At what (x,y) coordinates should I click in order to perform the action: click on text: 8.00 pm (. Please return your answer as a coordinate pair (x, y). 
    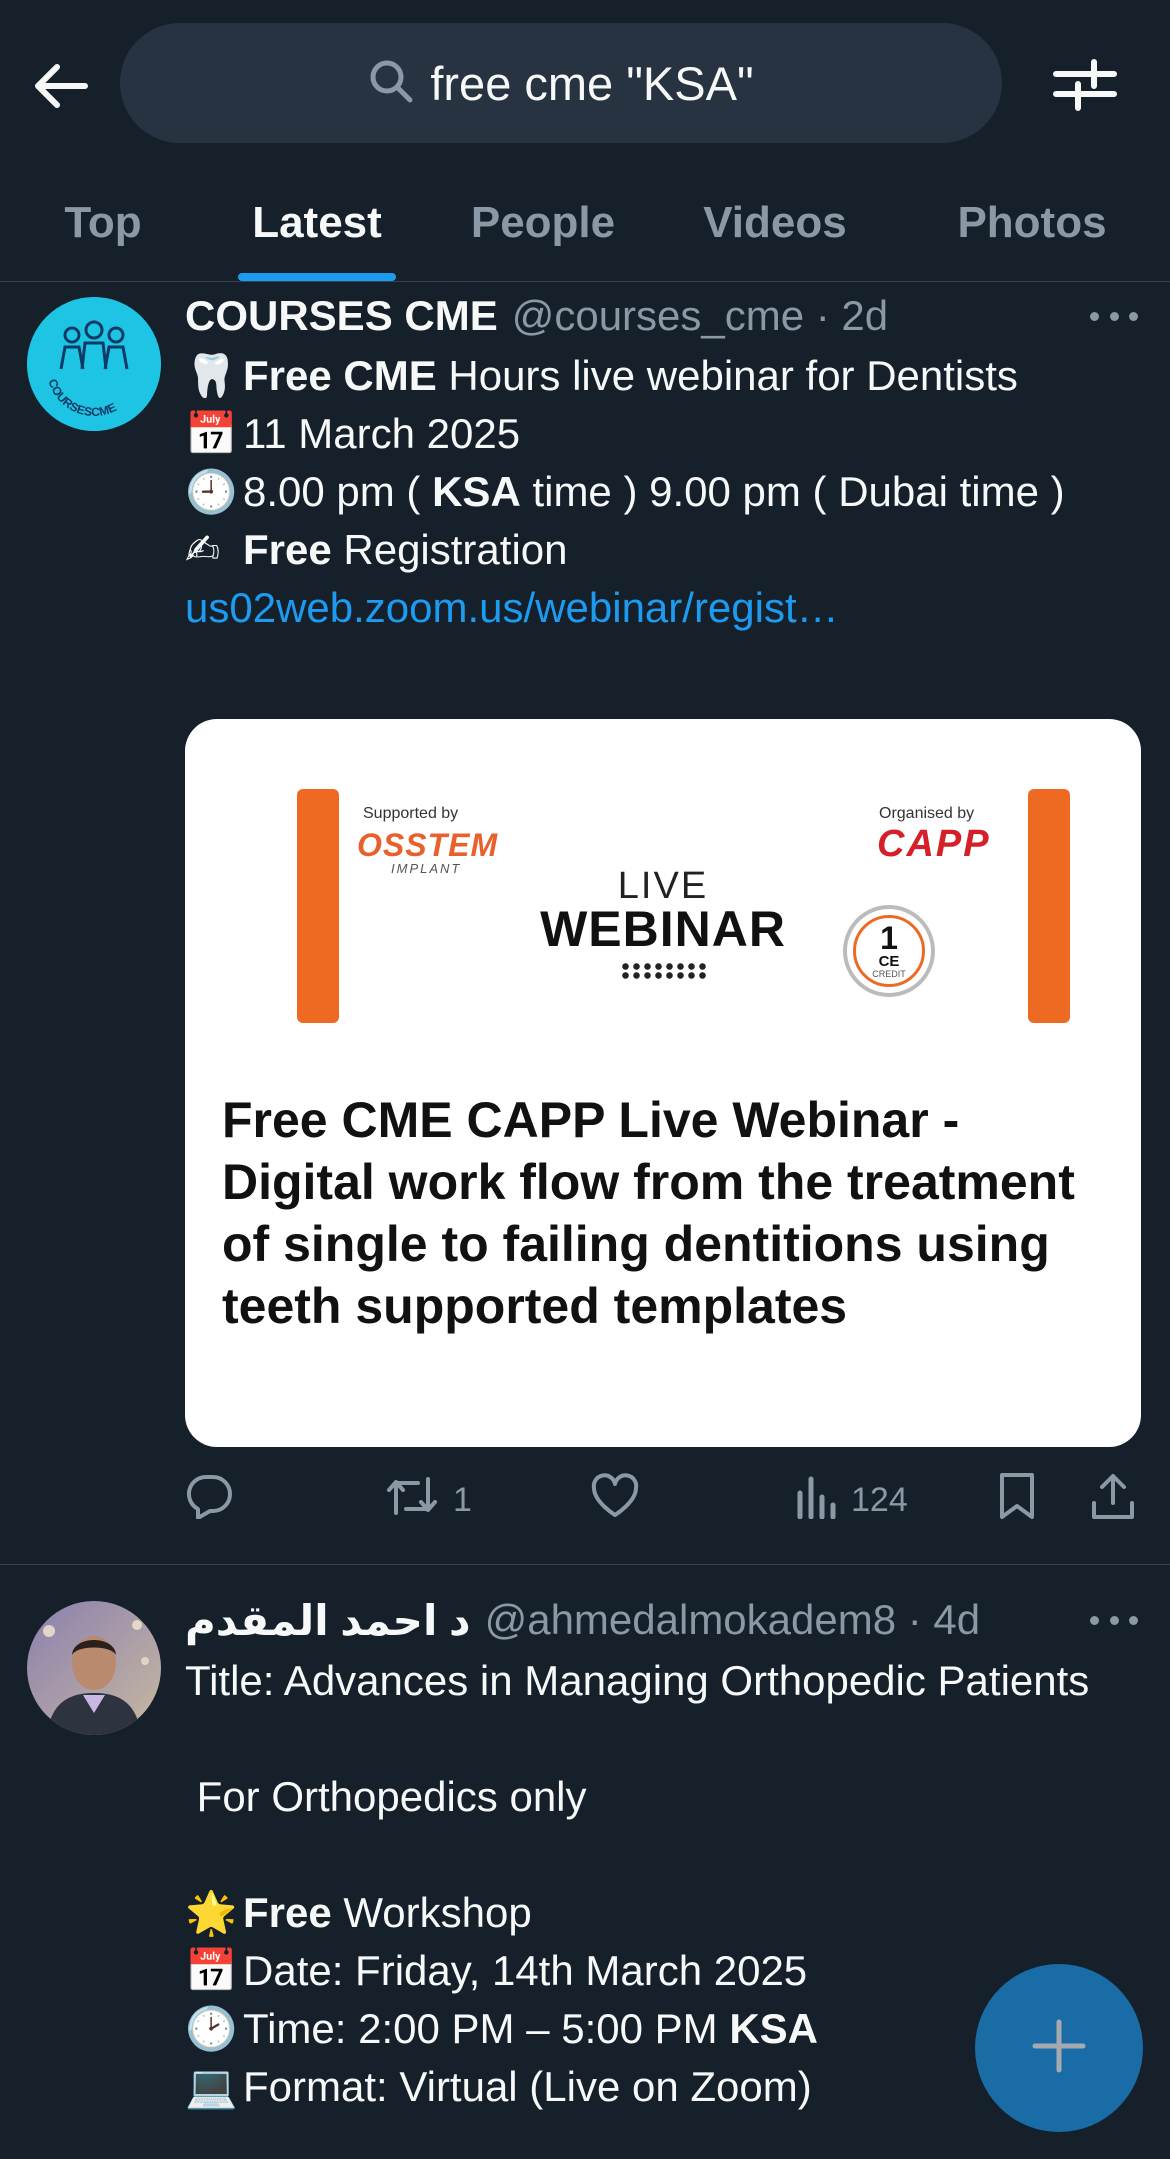
    Looking at the image, I should click on (338, 491).